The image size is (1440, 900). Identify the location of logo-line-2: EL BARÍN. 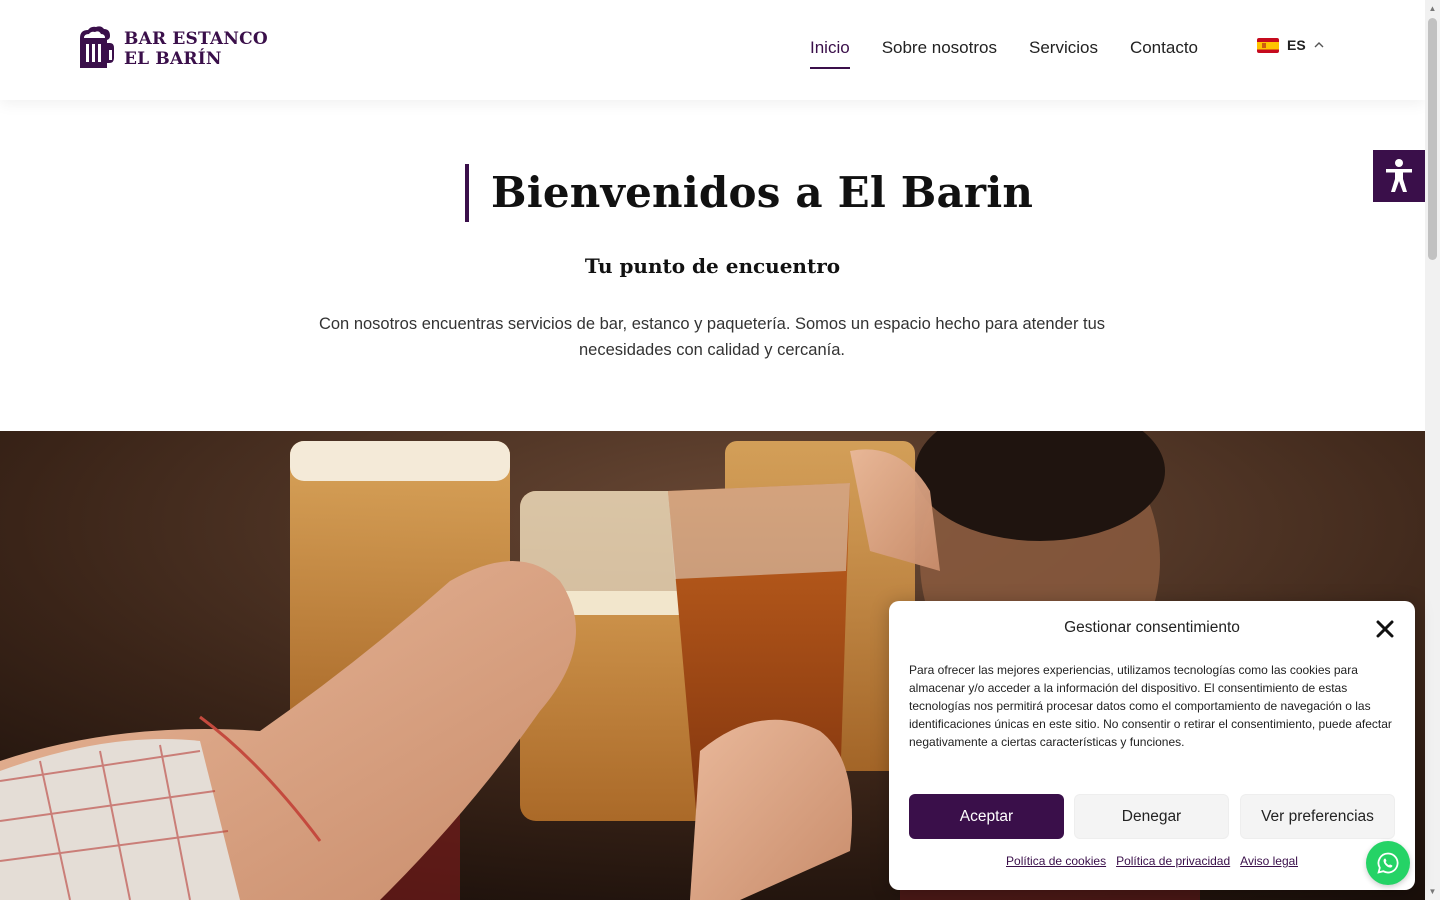
(173, 59).